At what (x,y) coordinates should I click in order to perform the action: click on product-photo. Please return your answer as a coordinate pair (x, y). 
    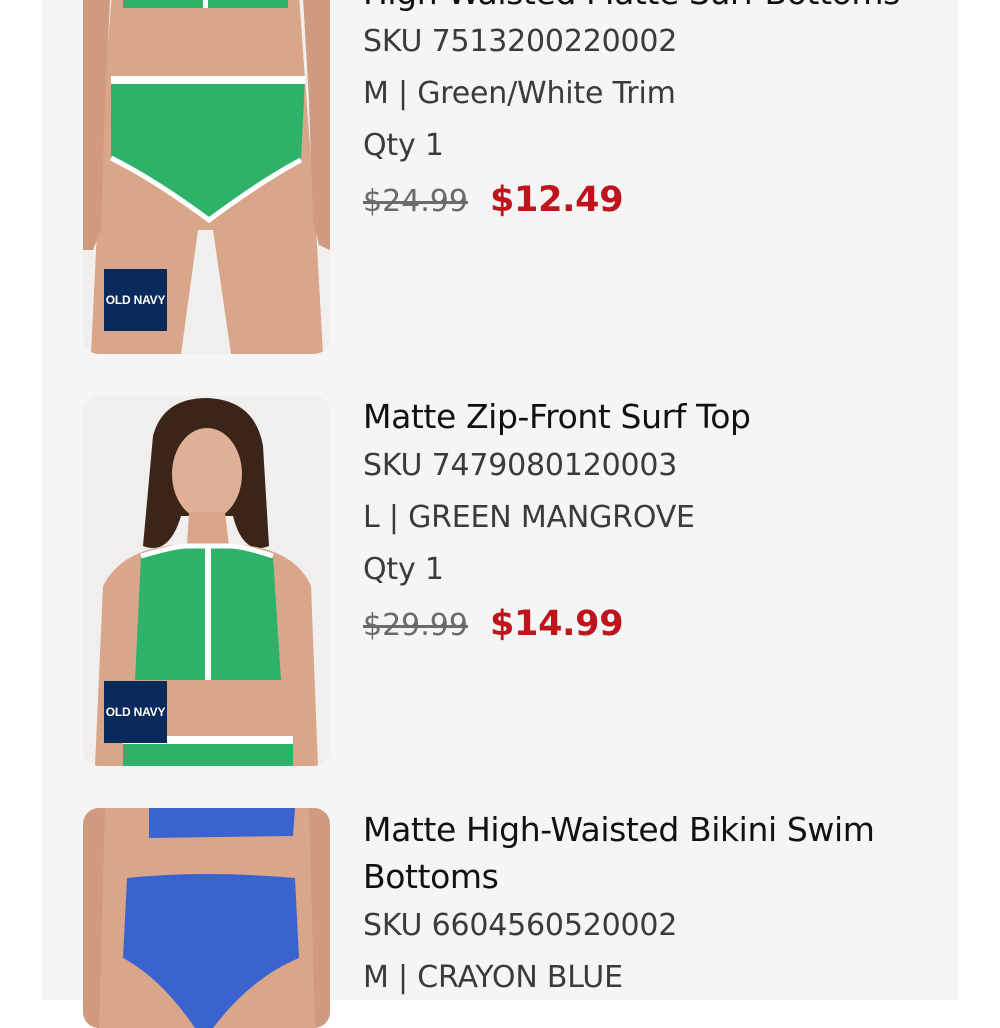
    Looking at the image, I should click on (206, 918).